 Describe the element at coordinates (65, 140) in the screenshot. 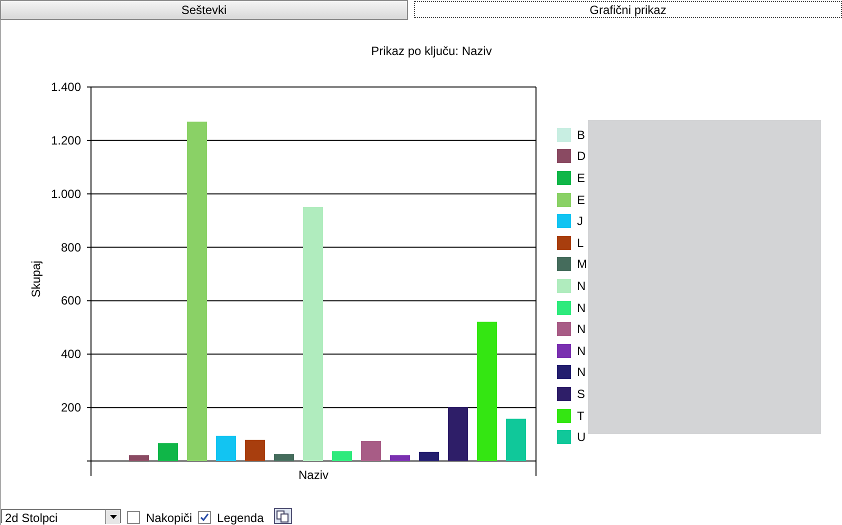

I see `axis-tick-label: 1.200` at that location.